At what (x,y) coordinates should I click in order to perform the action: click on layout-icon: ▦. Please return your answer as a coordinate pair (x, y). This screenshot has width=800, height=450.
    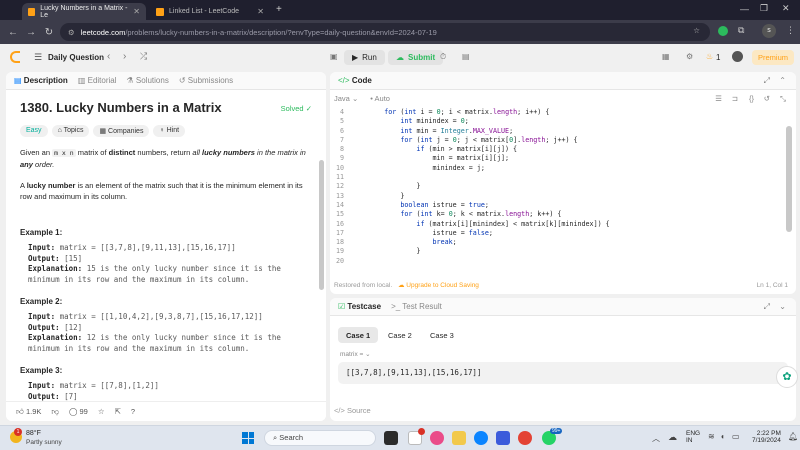
    Looking at the image, I should click on (666, 56).